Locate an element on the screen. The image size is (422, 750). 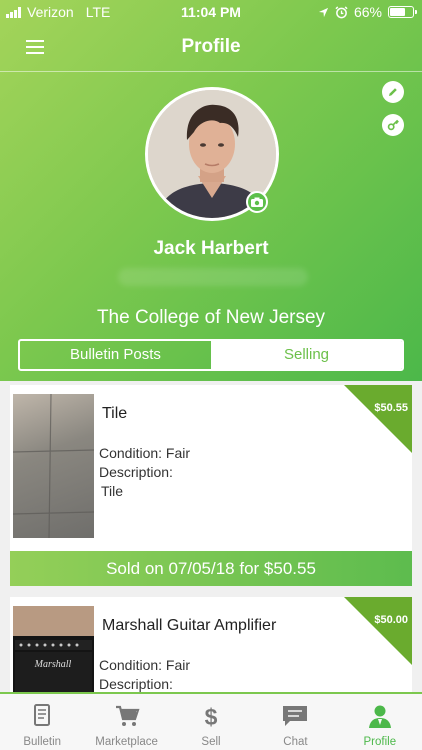
profile-tabs: Bulletin Posts Selling is located at coordinates (211, 355).